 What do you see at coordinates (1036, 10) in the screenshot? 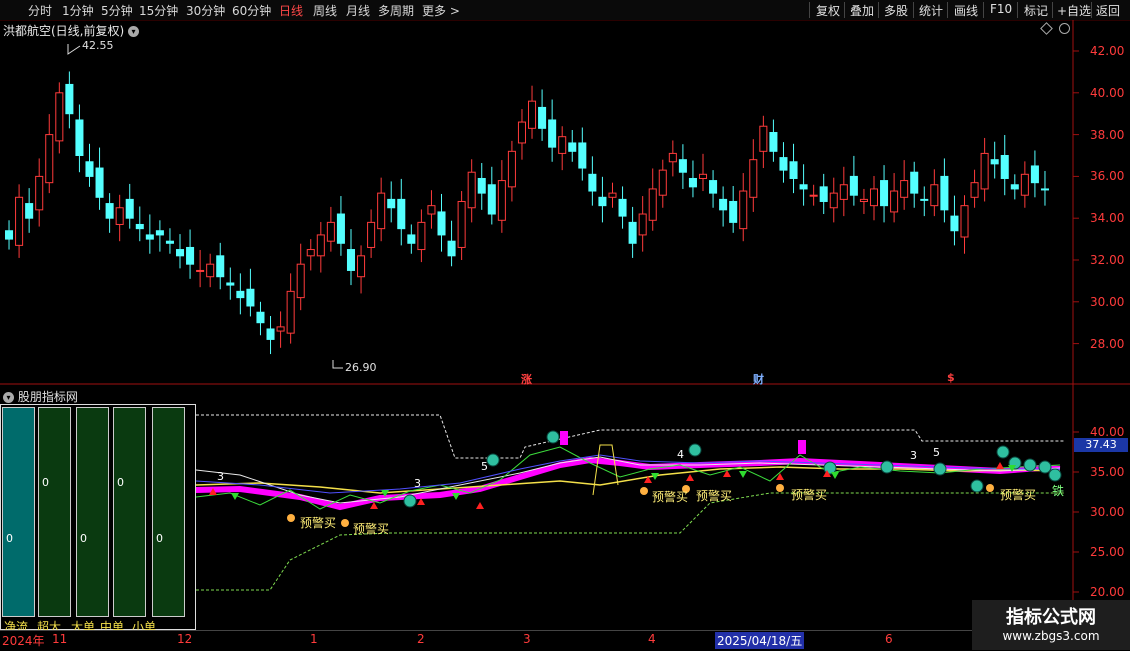
I see `mark-button: 标记` at bounding box center [1036, 10].